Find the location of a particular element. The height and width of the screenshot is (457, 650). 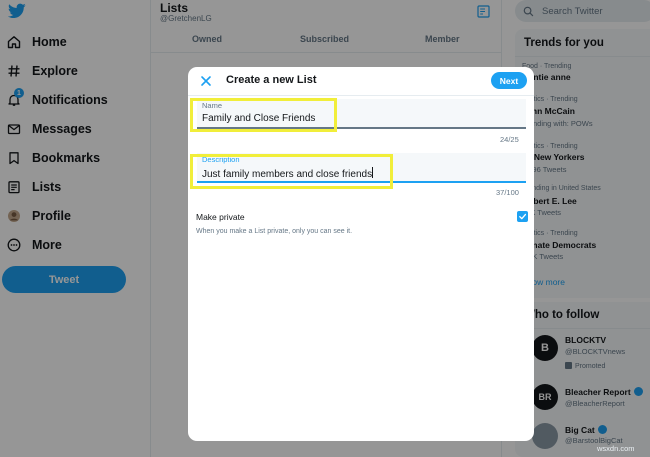

name-char-counter: 24/25 is located at coordinates (509, 139).